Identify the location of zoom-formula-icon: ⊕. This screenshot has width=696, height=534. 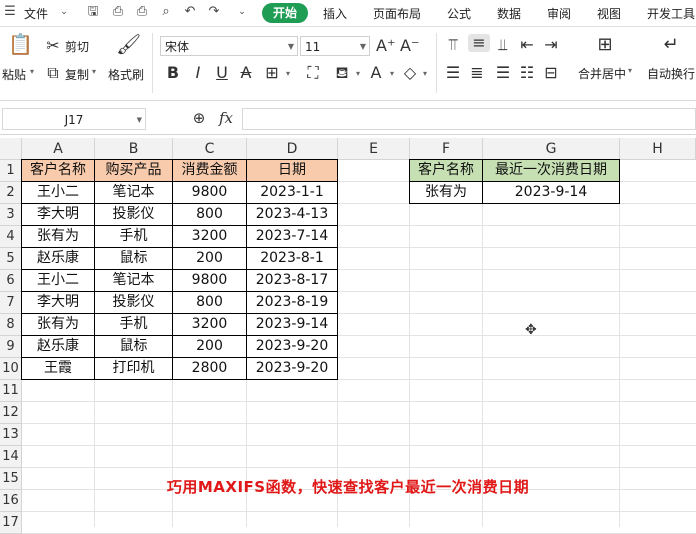
(199, 118).